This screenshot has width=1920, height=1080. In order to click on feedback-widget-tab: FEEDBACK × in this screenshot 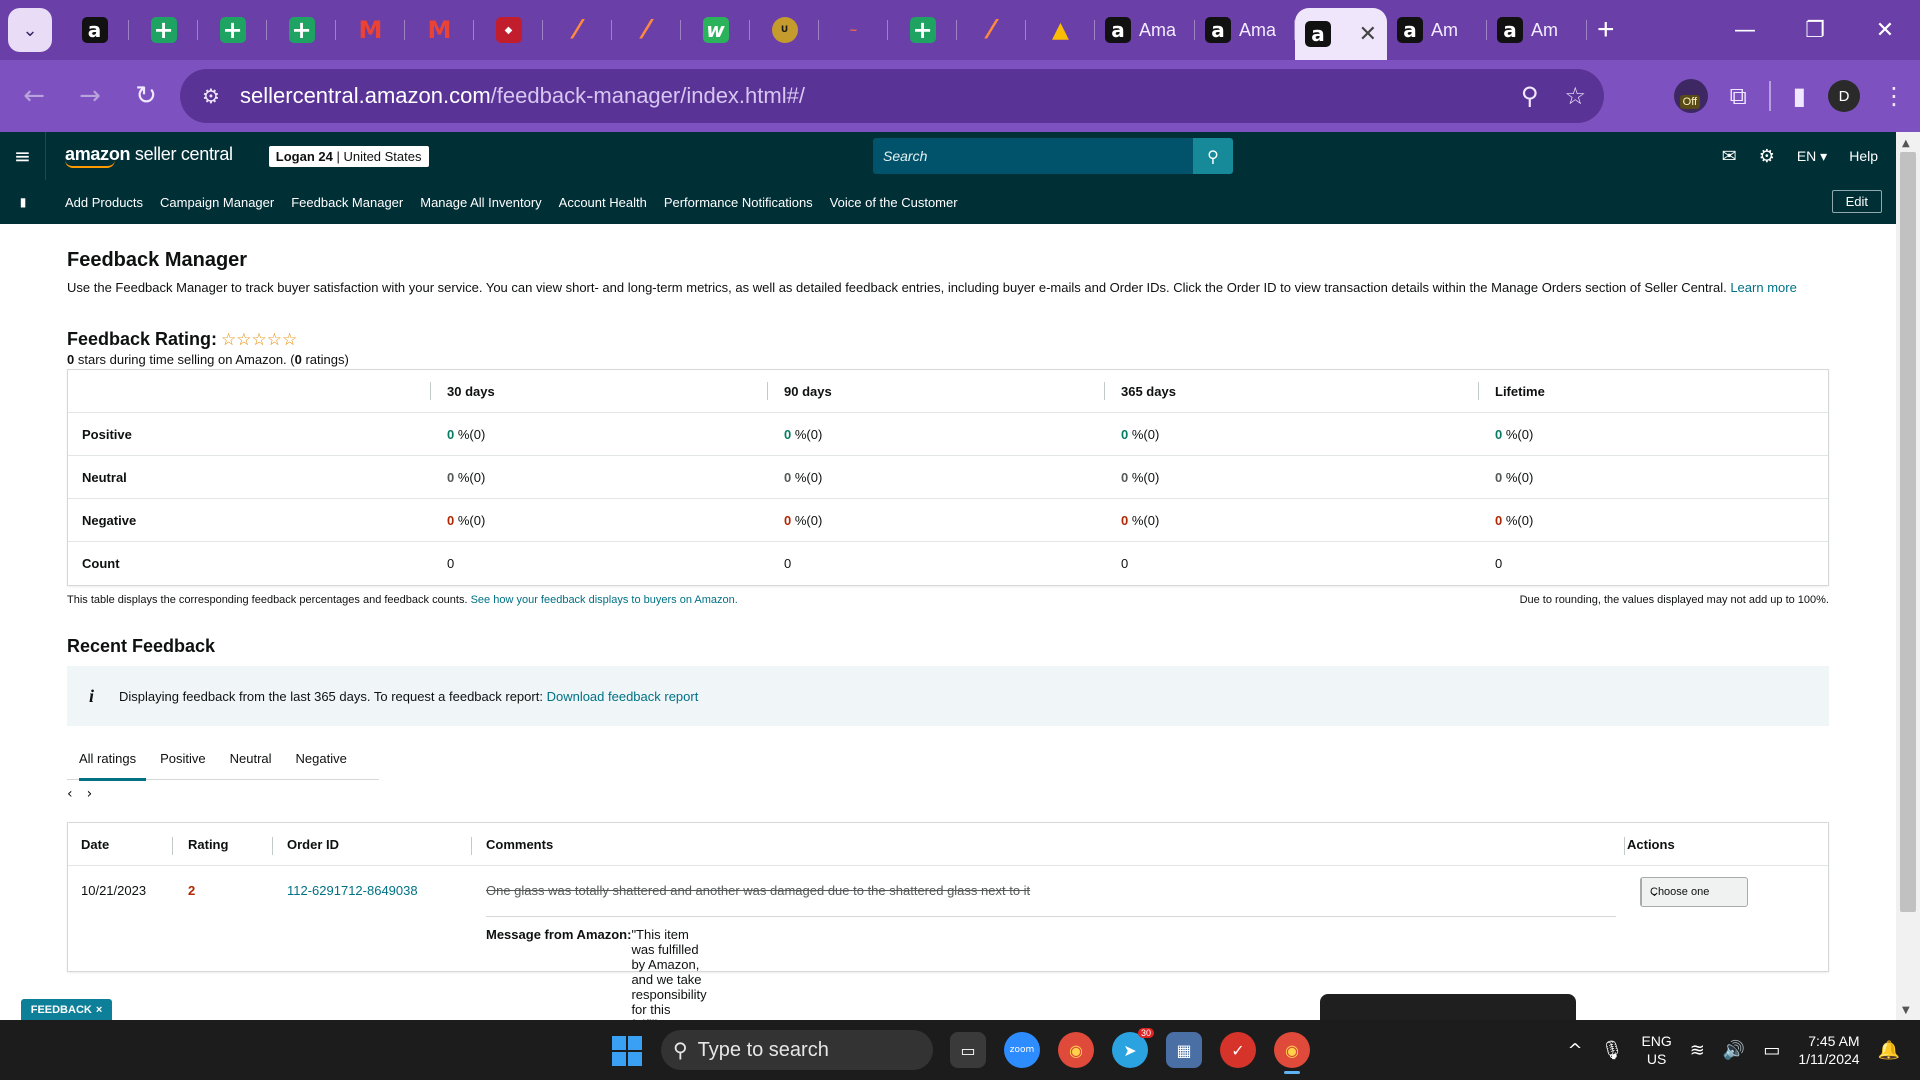, I will do `click(66, 1010)`.